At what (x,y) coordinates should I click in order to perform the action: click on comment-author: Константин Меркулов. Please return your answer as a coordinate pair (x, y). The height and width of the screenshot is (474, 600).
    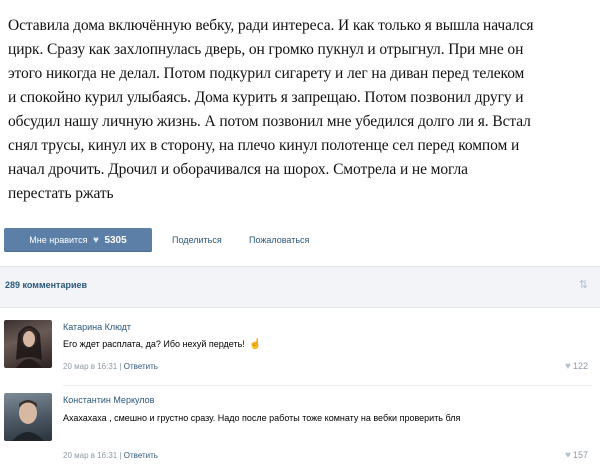
    Looking at the image, I should click on (108, 400).